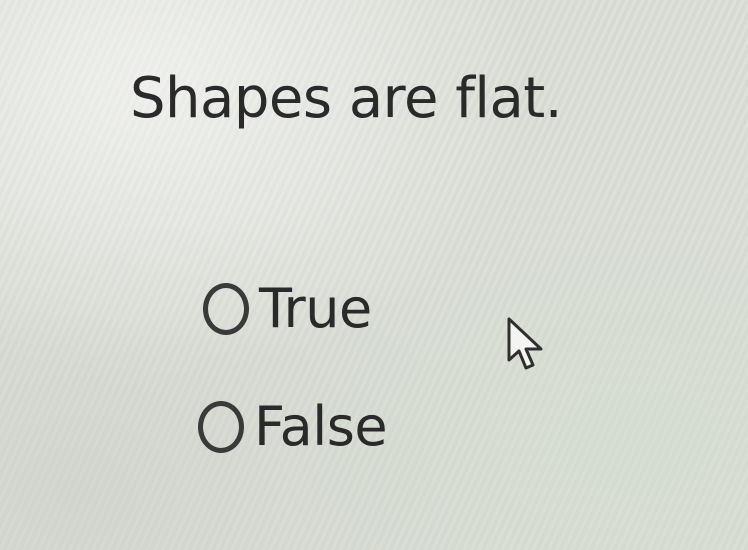 The height and width of the screenshot is (550, 748). I want to click on radio-button-false, so click(221, 427).